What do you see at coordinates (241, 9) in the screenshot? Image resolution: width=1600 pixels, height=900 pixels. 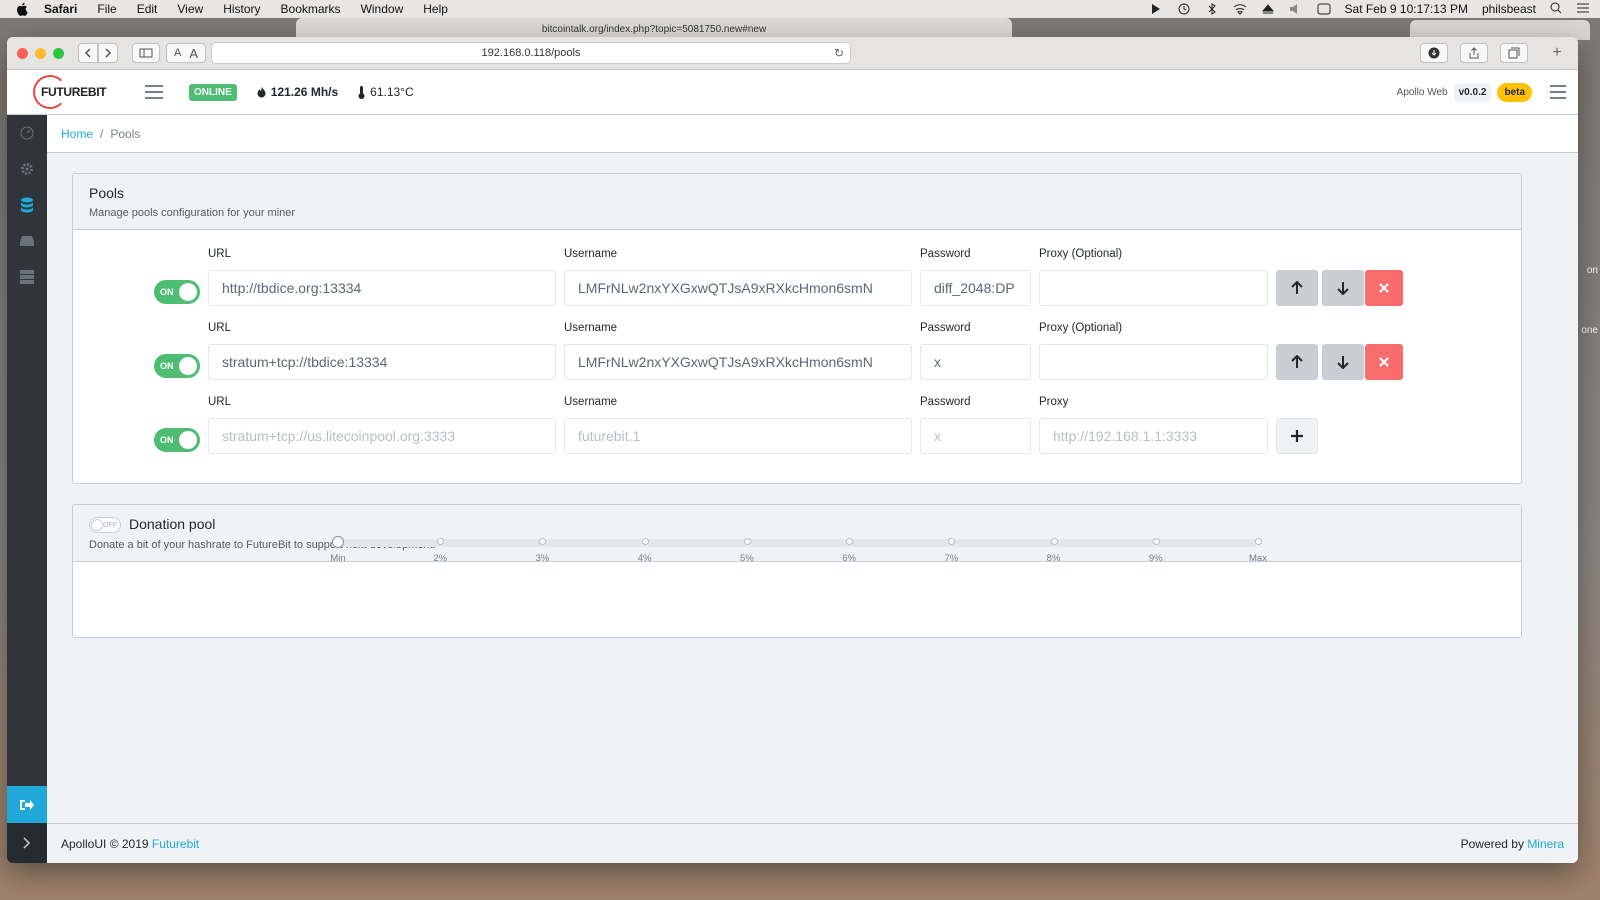 I see `menu-history: History` at bounding box center [241, 9].